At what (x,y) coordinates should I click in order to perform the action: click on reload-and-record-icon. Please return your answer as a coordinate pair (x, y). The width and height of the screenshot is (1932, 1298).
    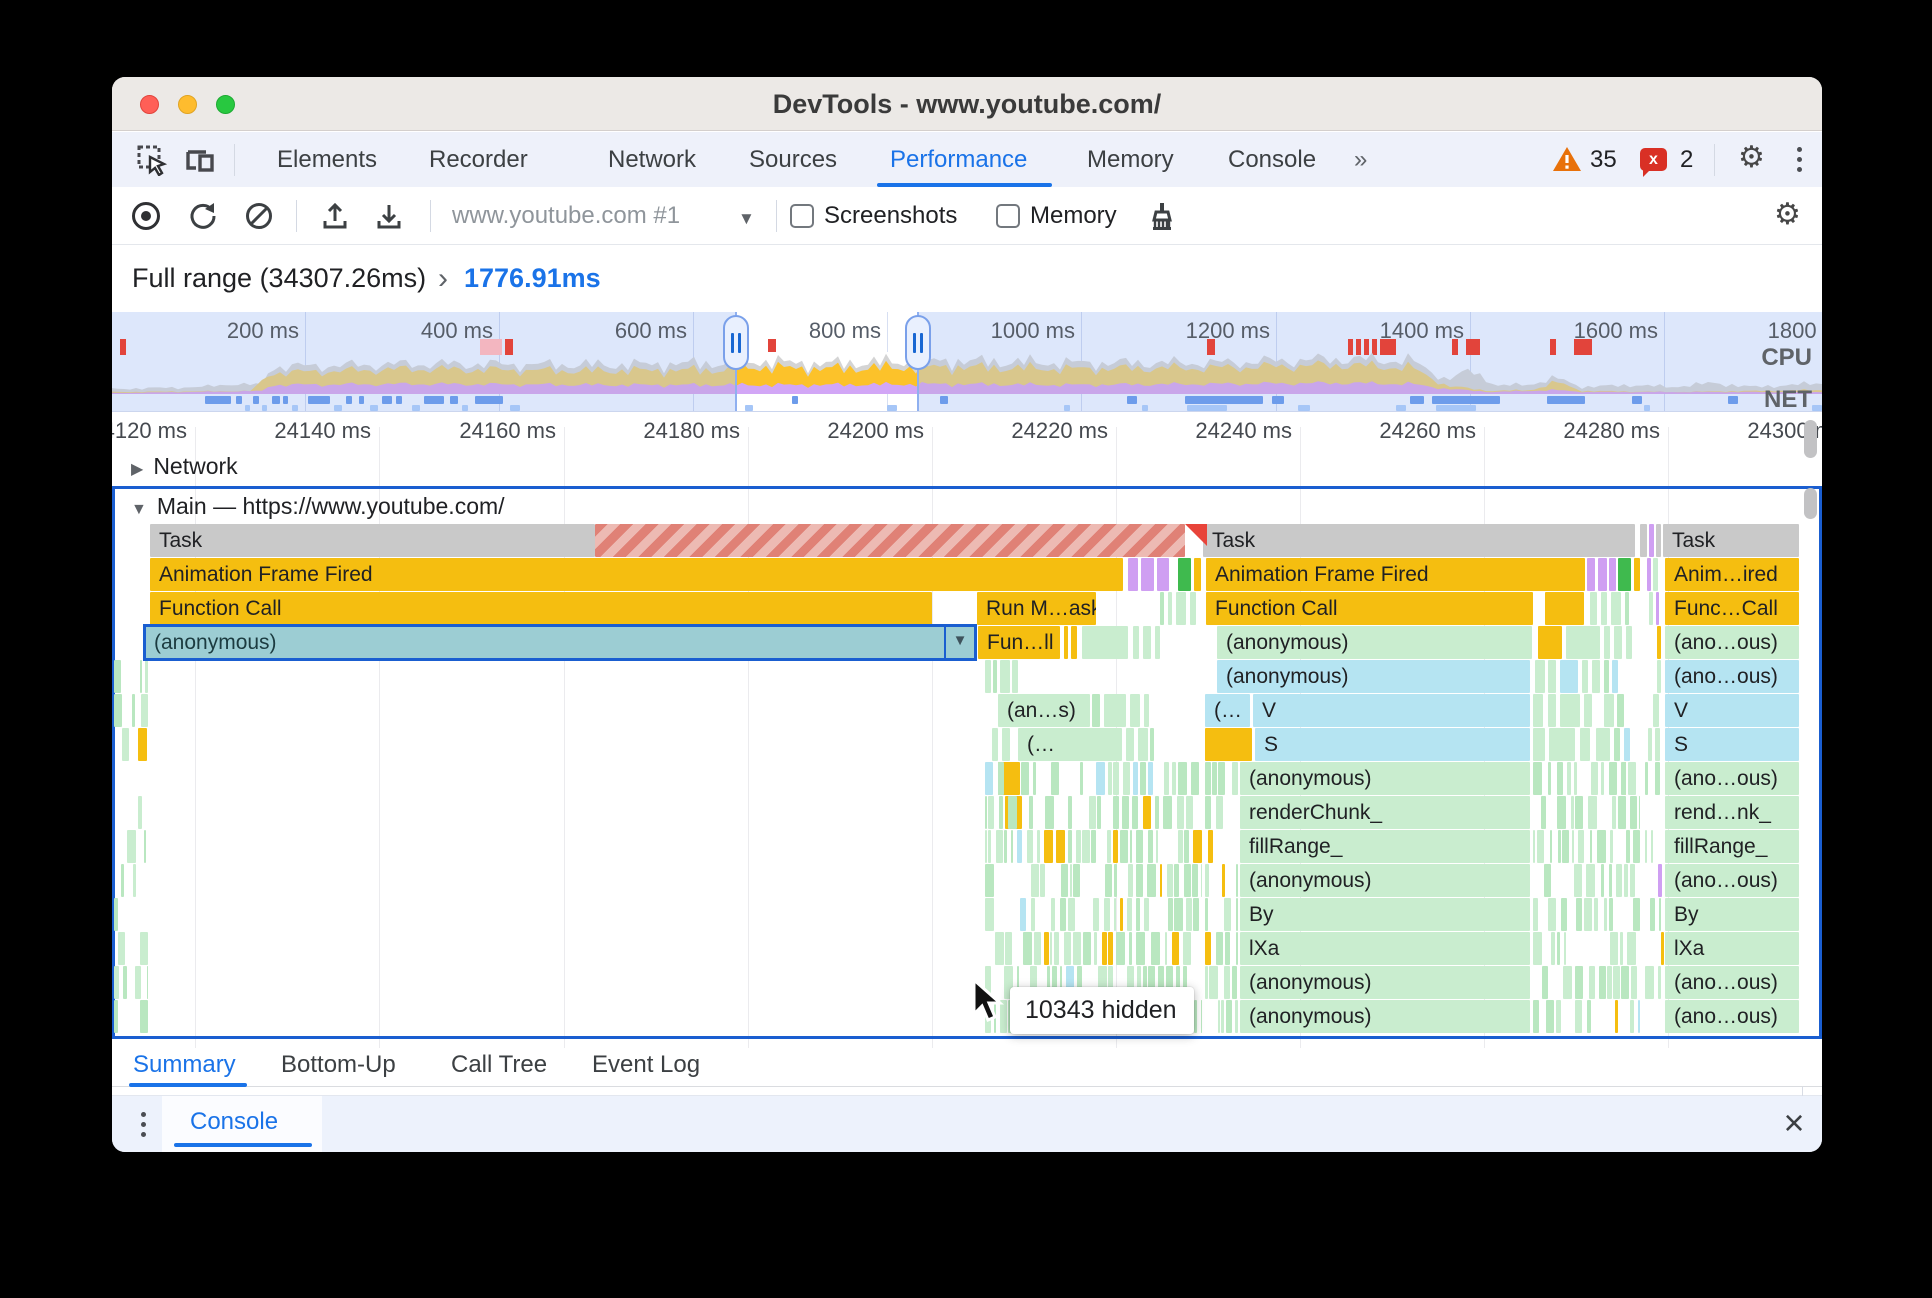
    Looking at the image, I should click on (203, 216).